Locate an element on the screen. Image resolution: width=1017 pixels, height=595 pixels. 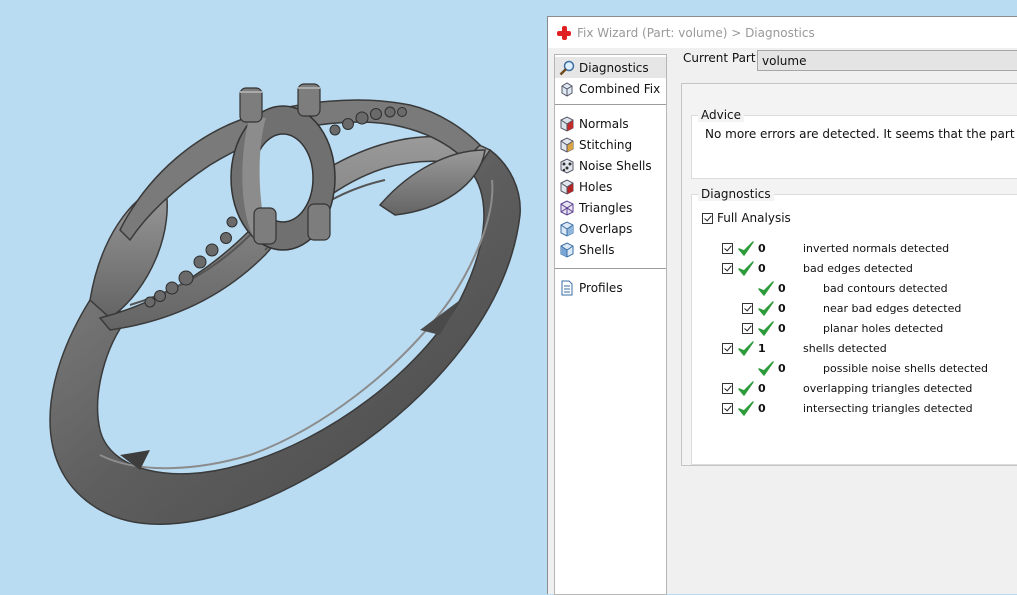
window-title: Fix Wizard (Part: volume) > Diagnostics is located at coordinates (696, 32).